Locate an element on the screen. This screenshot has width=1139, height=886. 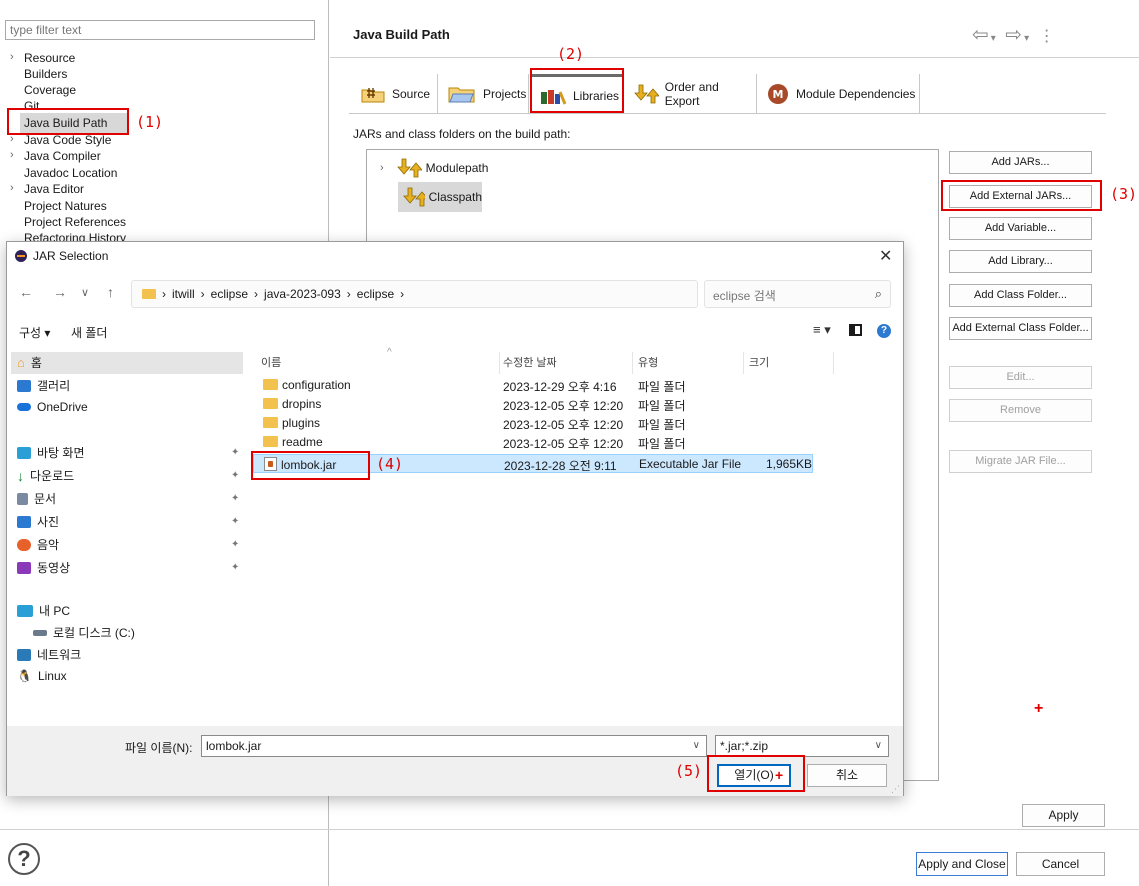
tree-item-project-references: Project References is located at coordinates (75, 222).